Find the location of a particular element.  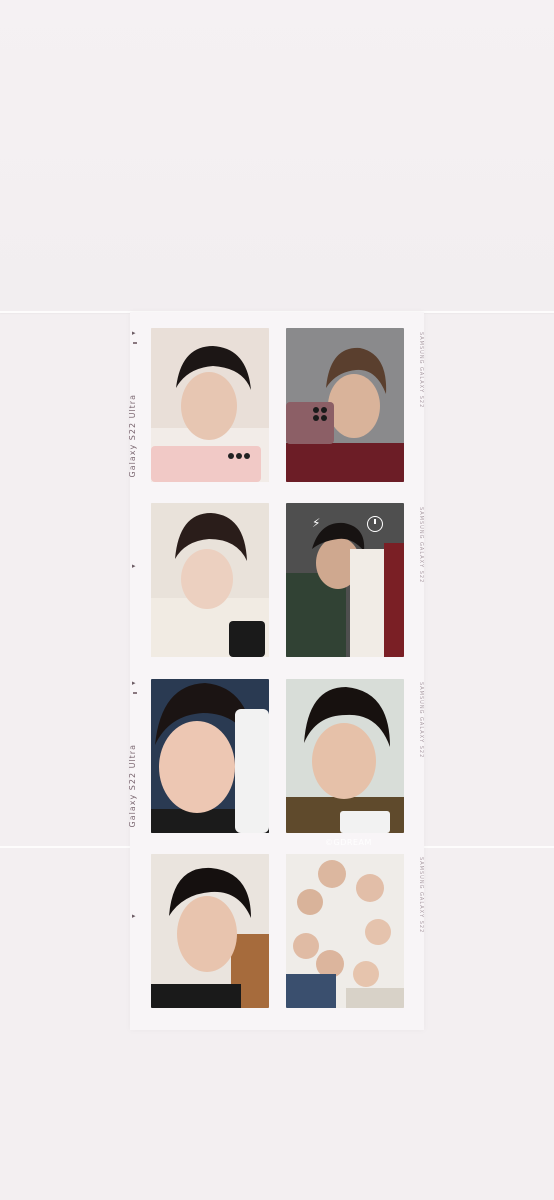

photo-group is located at coordinates (345, 931).